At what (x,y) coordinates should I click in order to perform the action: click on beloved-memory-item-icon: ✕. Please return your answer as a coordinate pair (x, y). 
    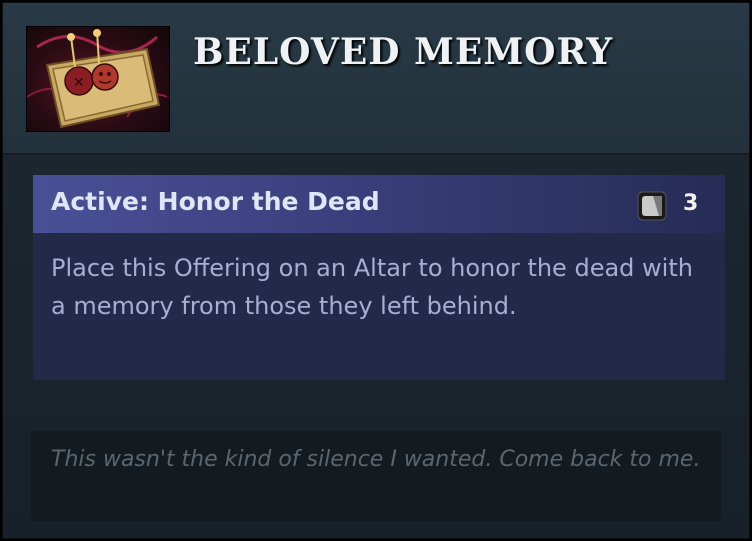
    Looking at the image, I should click on (98, 79).